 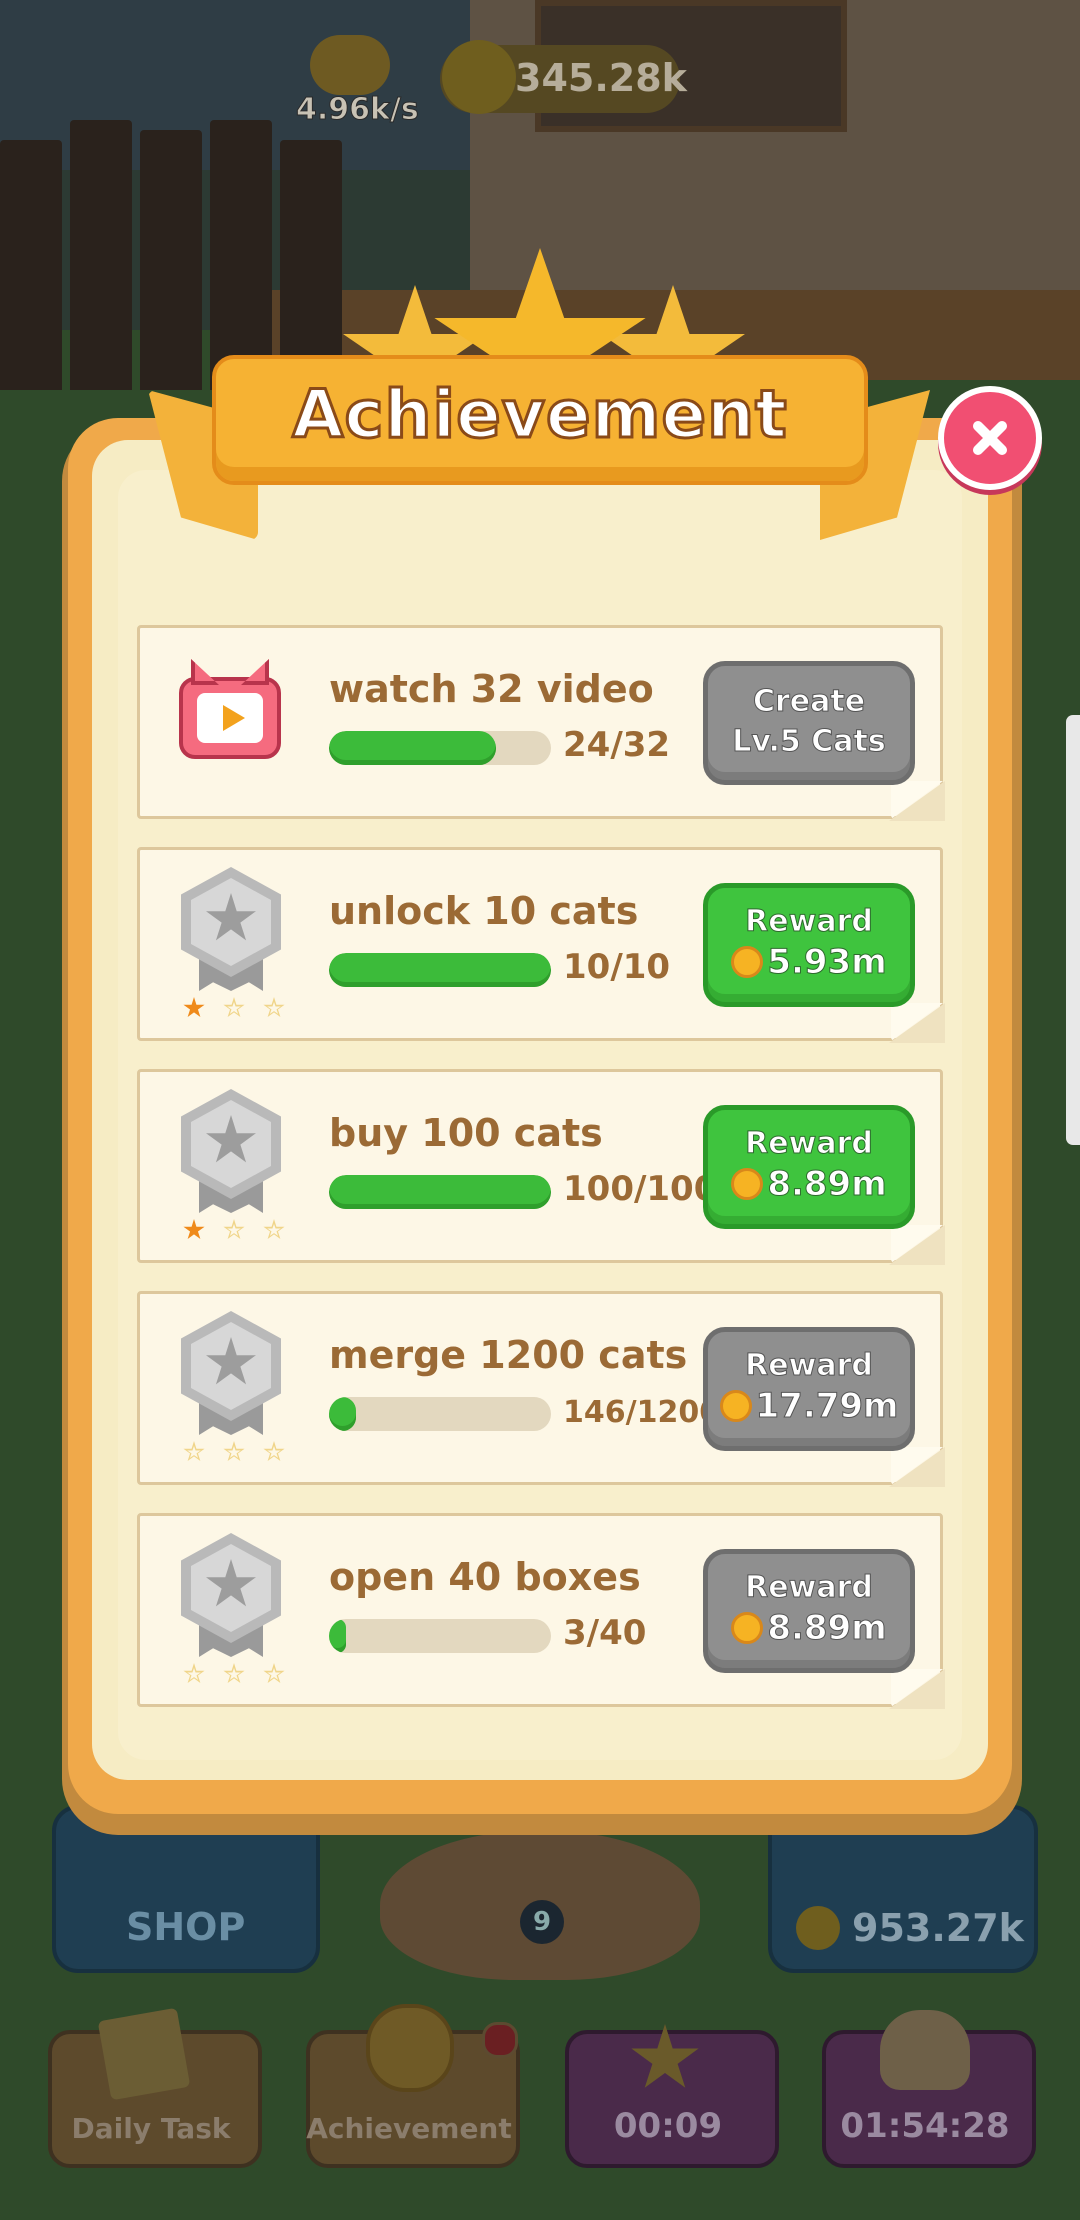 I want to click on progress-text: 100/100, so click(x=640, y=1189).